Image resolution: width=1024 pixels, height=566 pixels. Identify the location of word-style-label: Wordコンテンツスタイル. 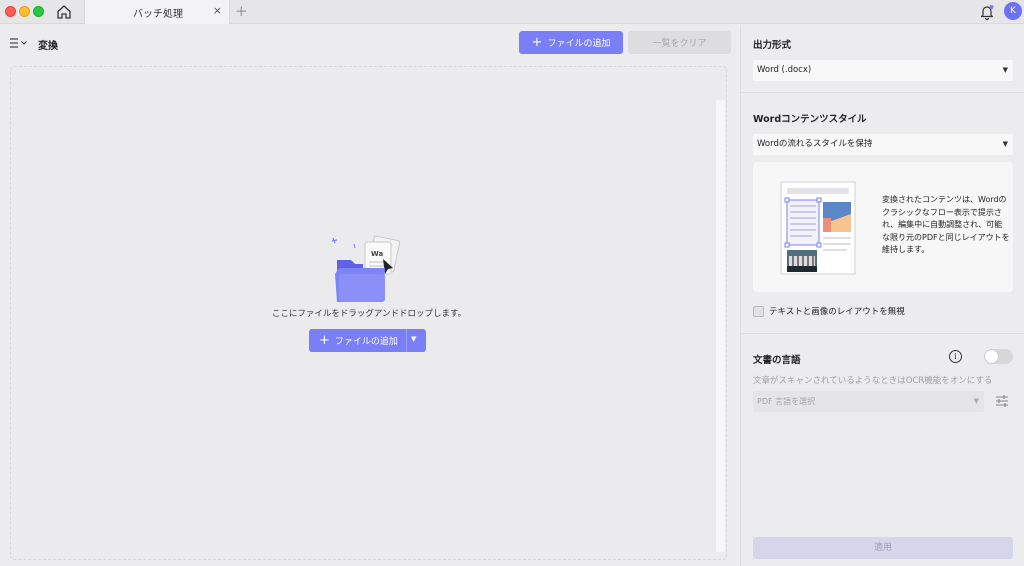
(810, 119).